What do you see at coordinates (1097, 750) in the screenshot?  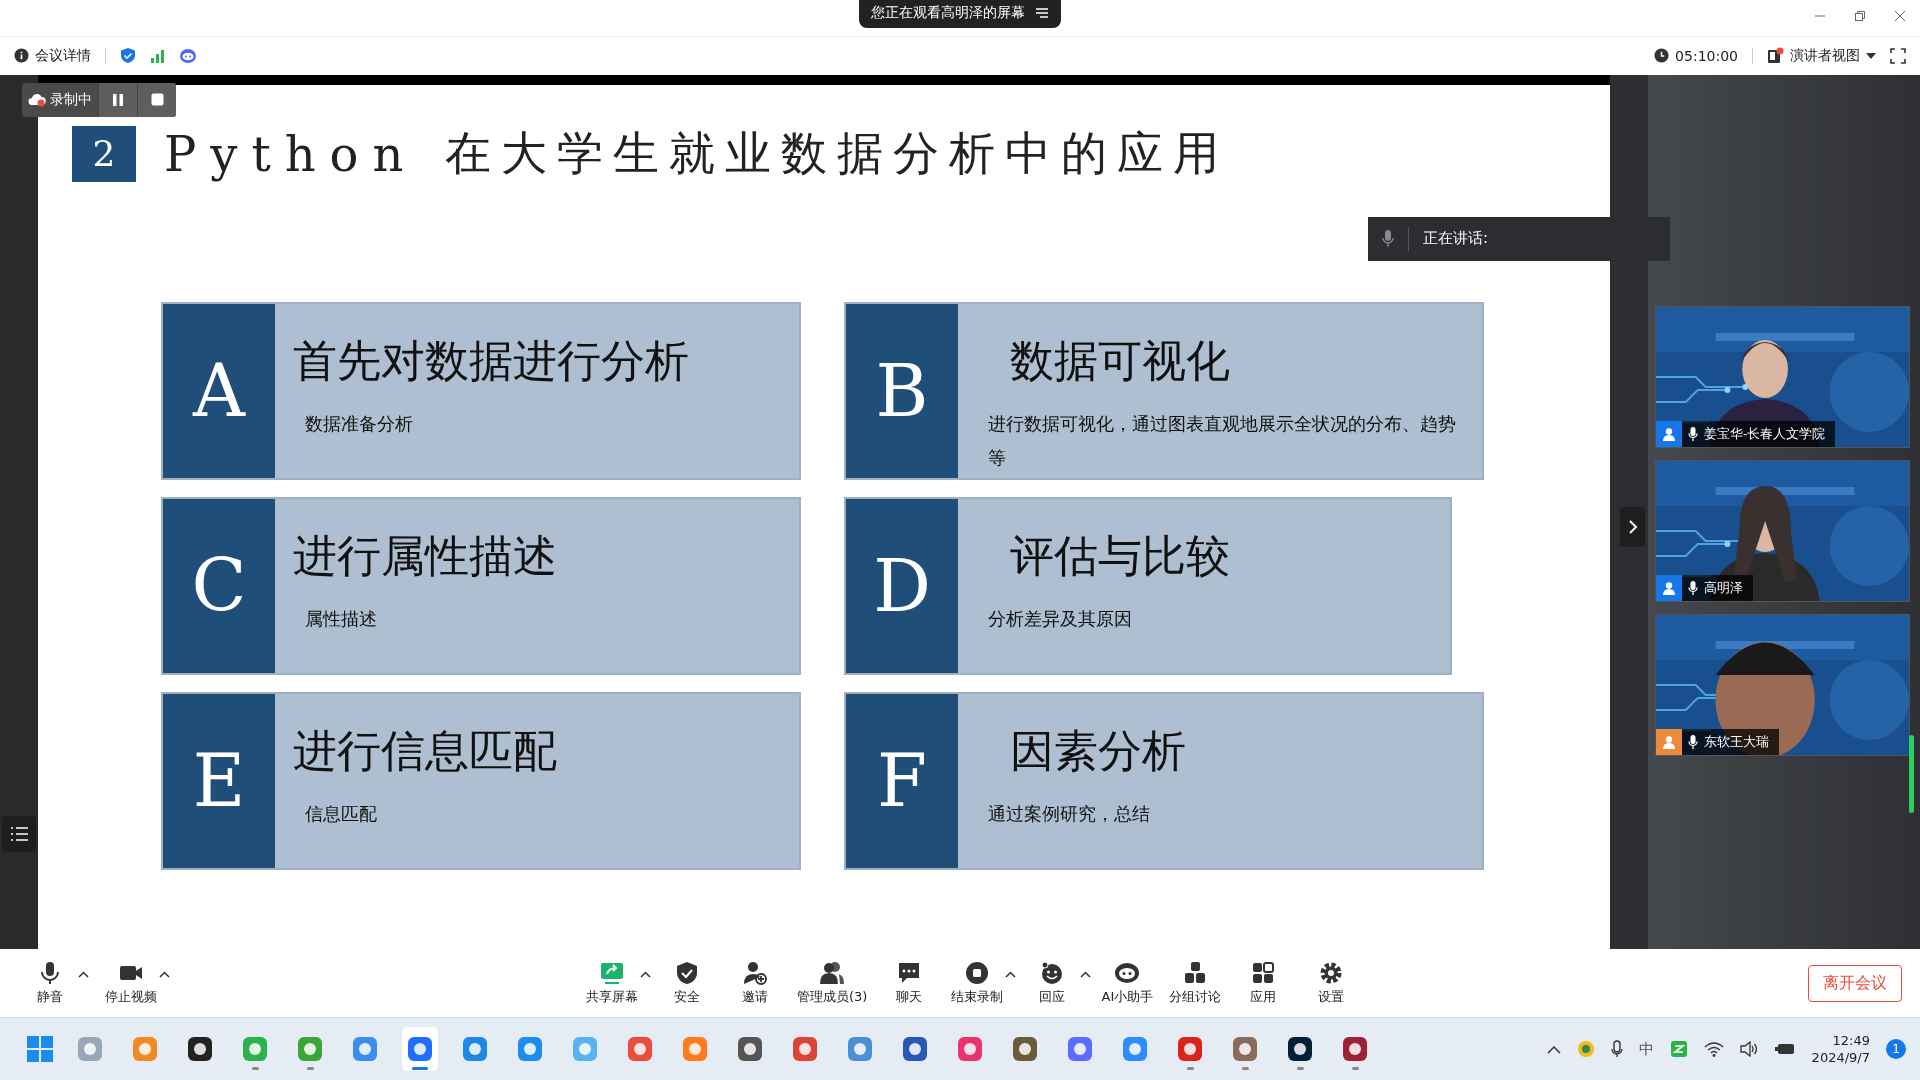 I see `card-heading: 因素分析` at bounding box center [1097, 750].